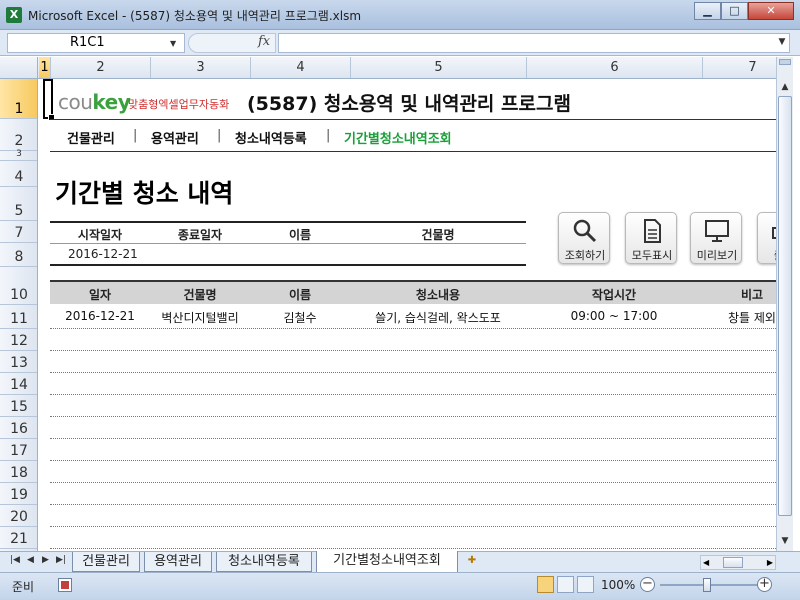 The image size is (800, 600). I want to click on scroll-right-icon: ▶, so click(770, 562).